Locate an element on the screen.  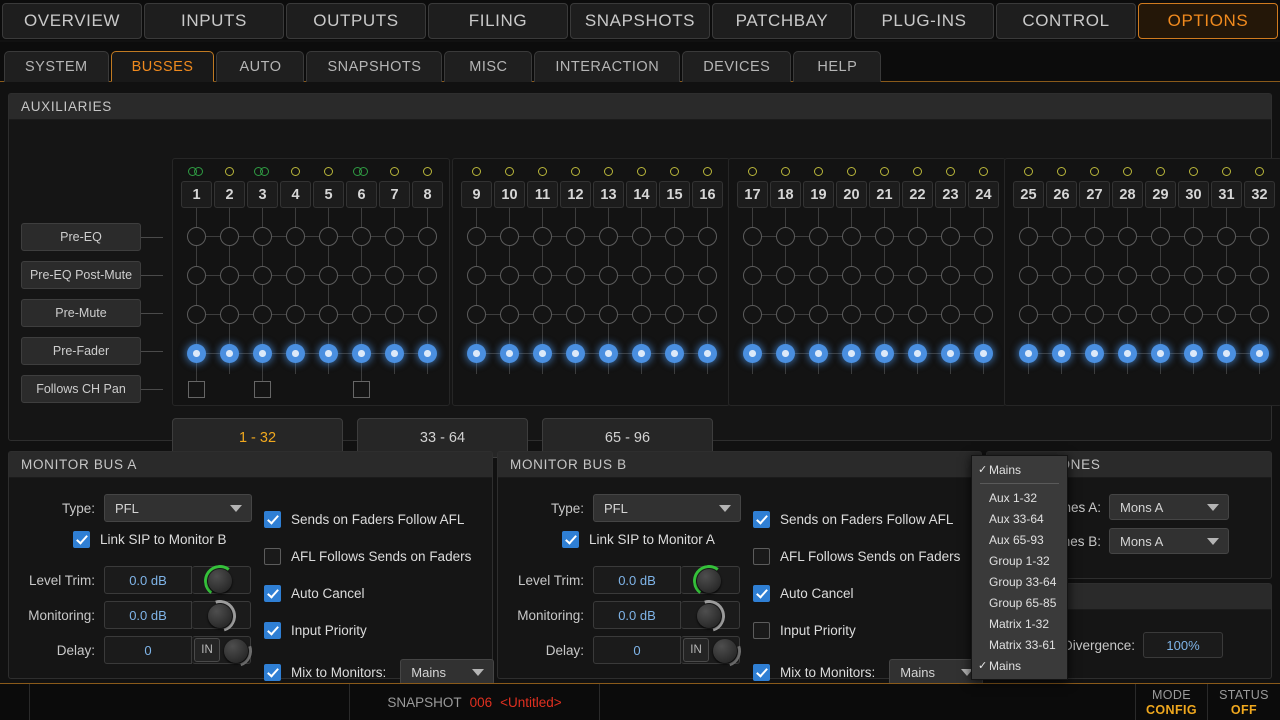
monitoring-knob-b is located at coordinates (710, 616).